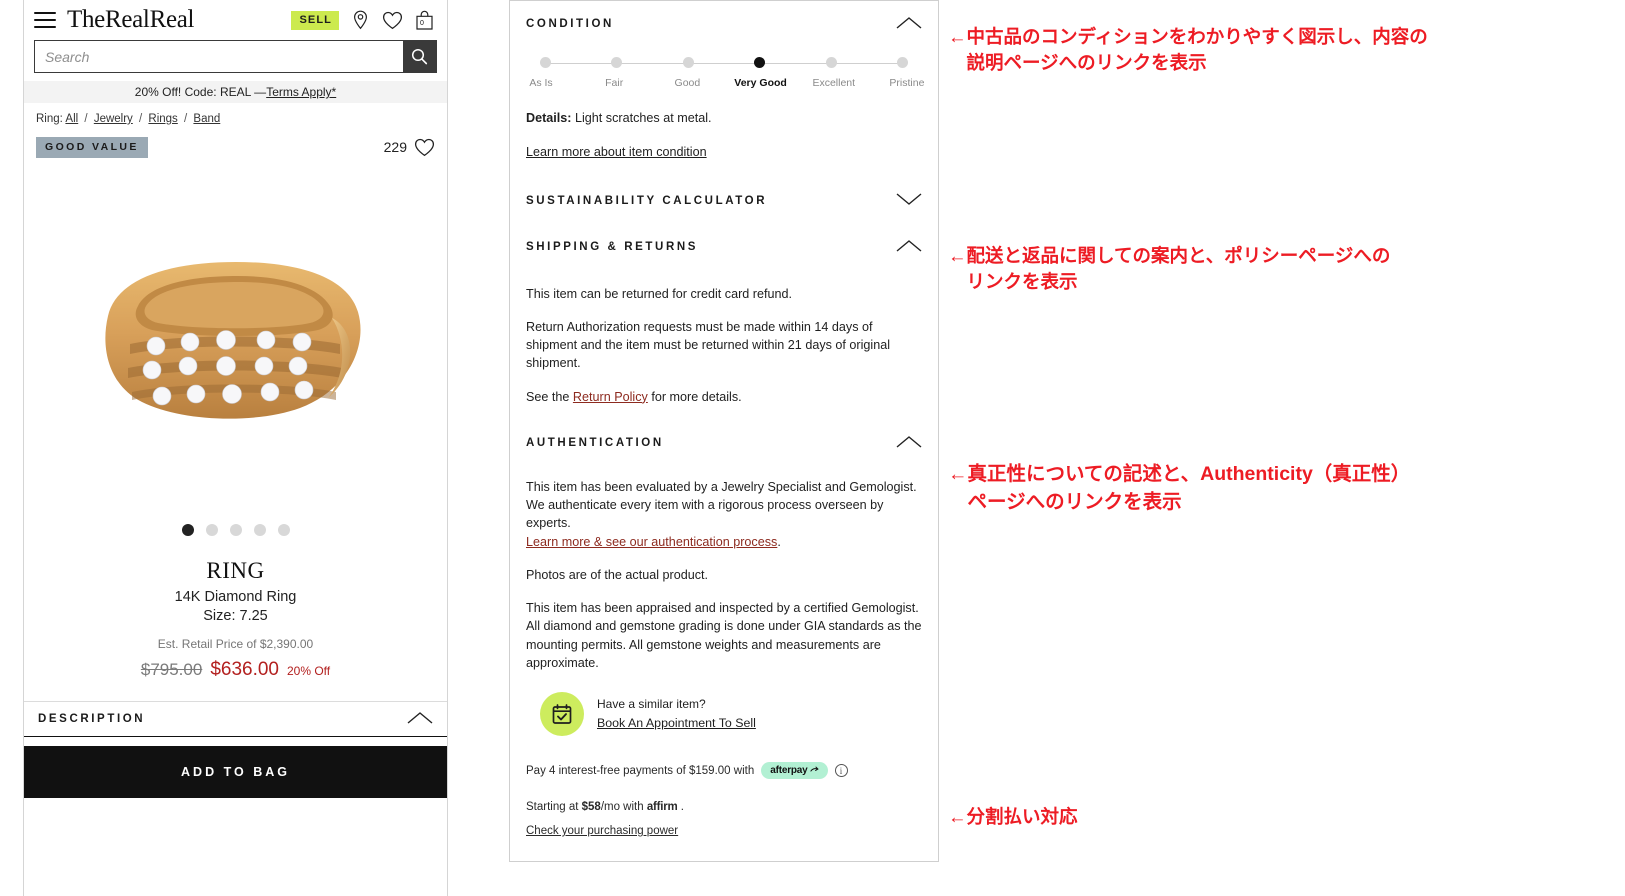 The image size is (1625, 896). What do you see at coordinates (688, 62) in the screenshot?
I see `condition-dot-good` at bounding box center [688, 62].